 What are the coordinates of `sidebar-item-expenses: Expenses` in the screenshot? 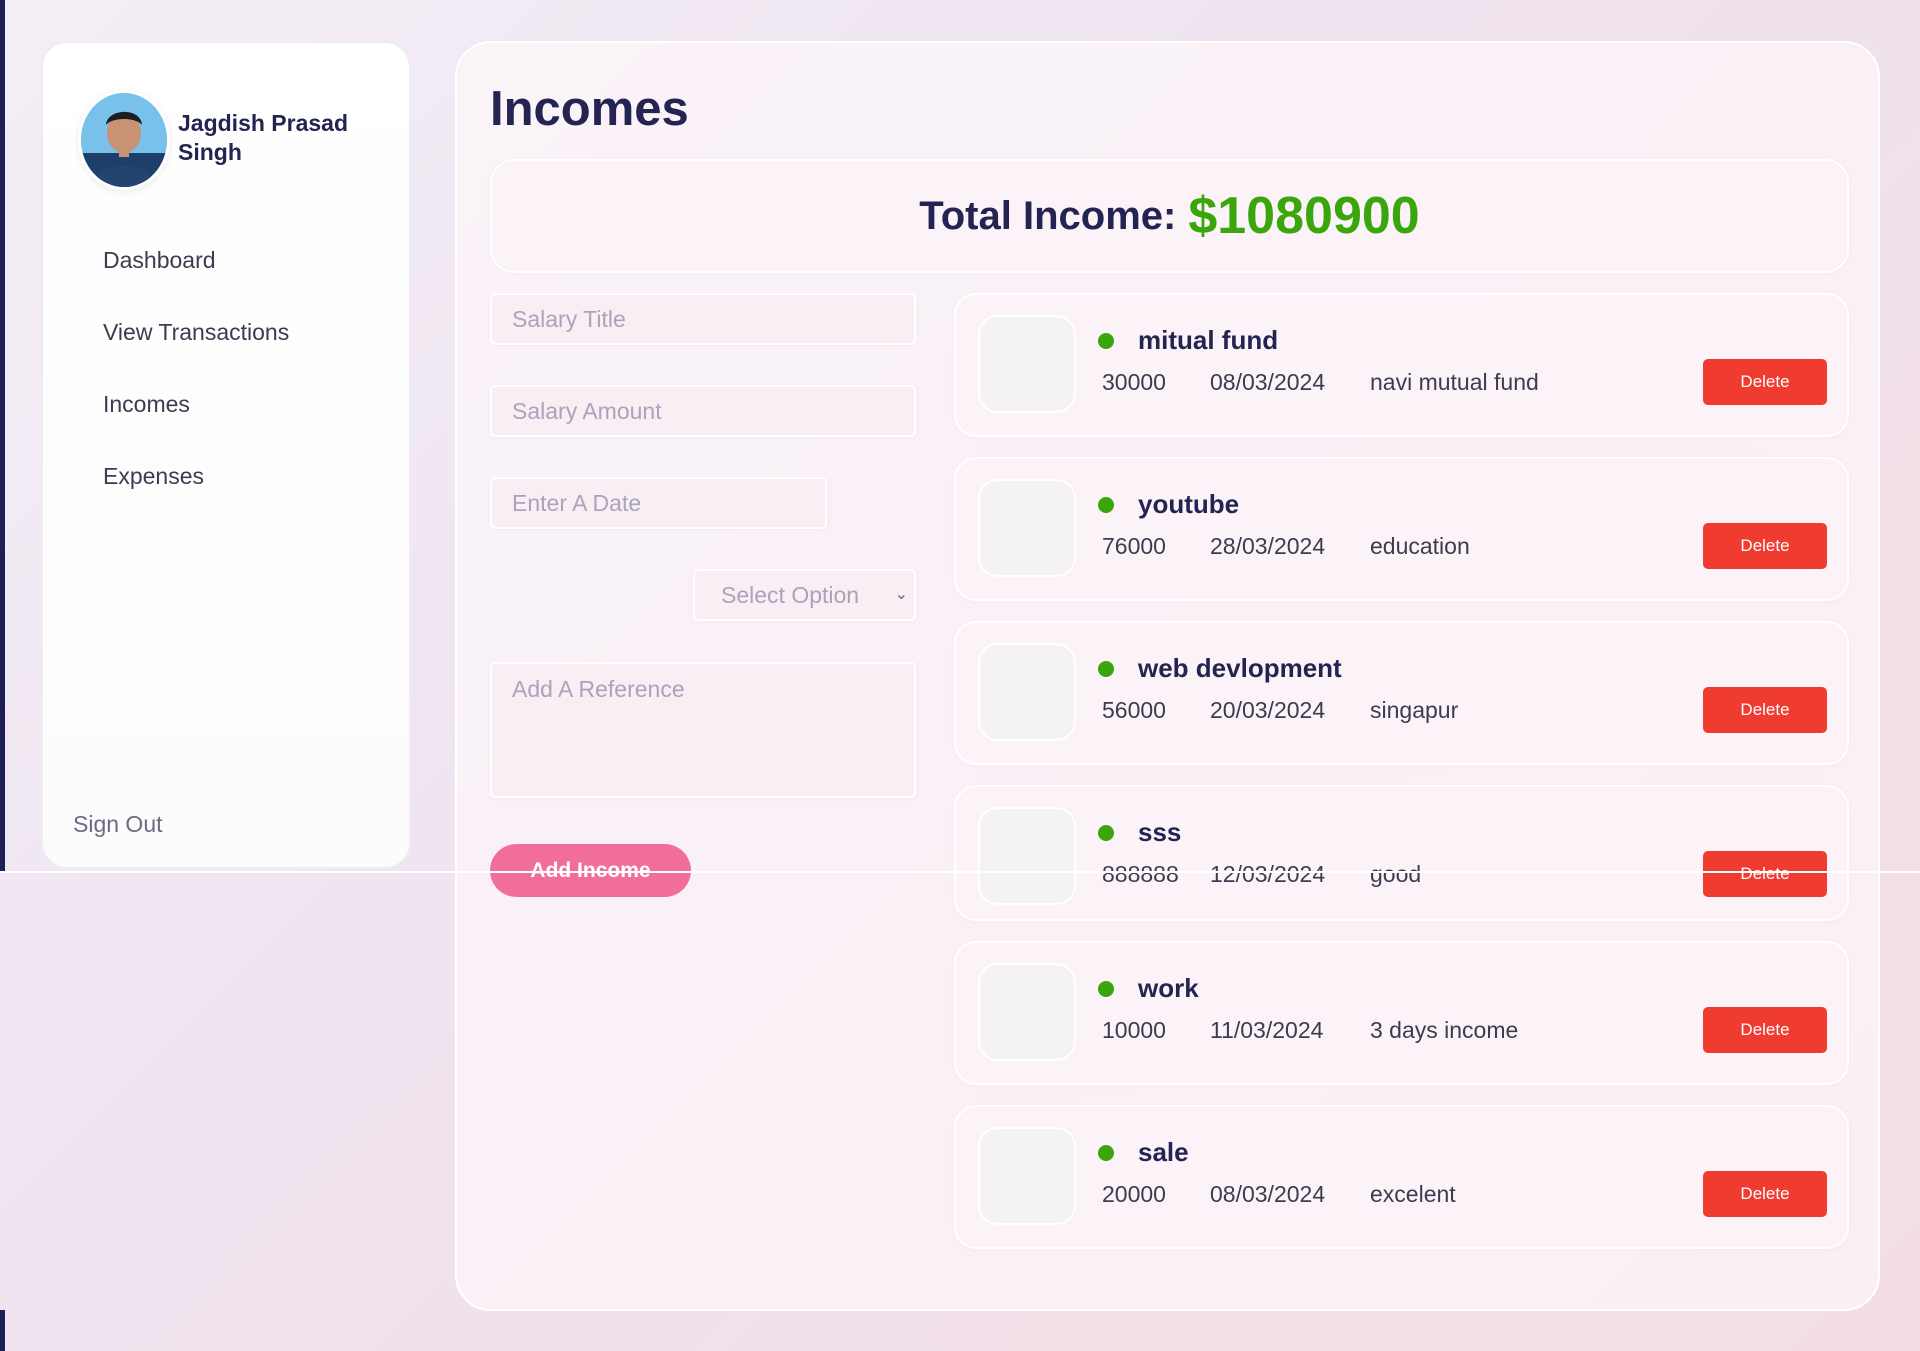 It's located at (196, 499).